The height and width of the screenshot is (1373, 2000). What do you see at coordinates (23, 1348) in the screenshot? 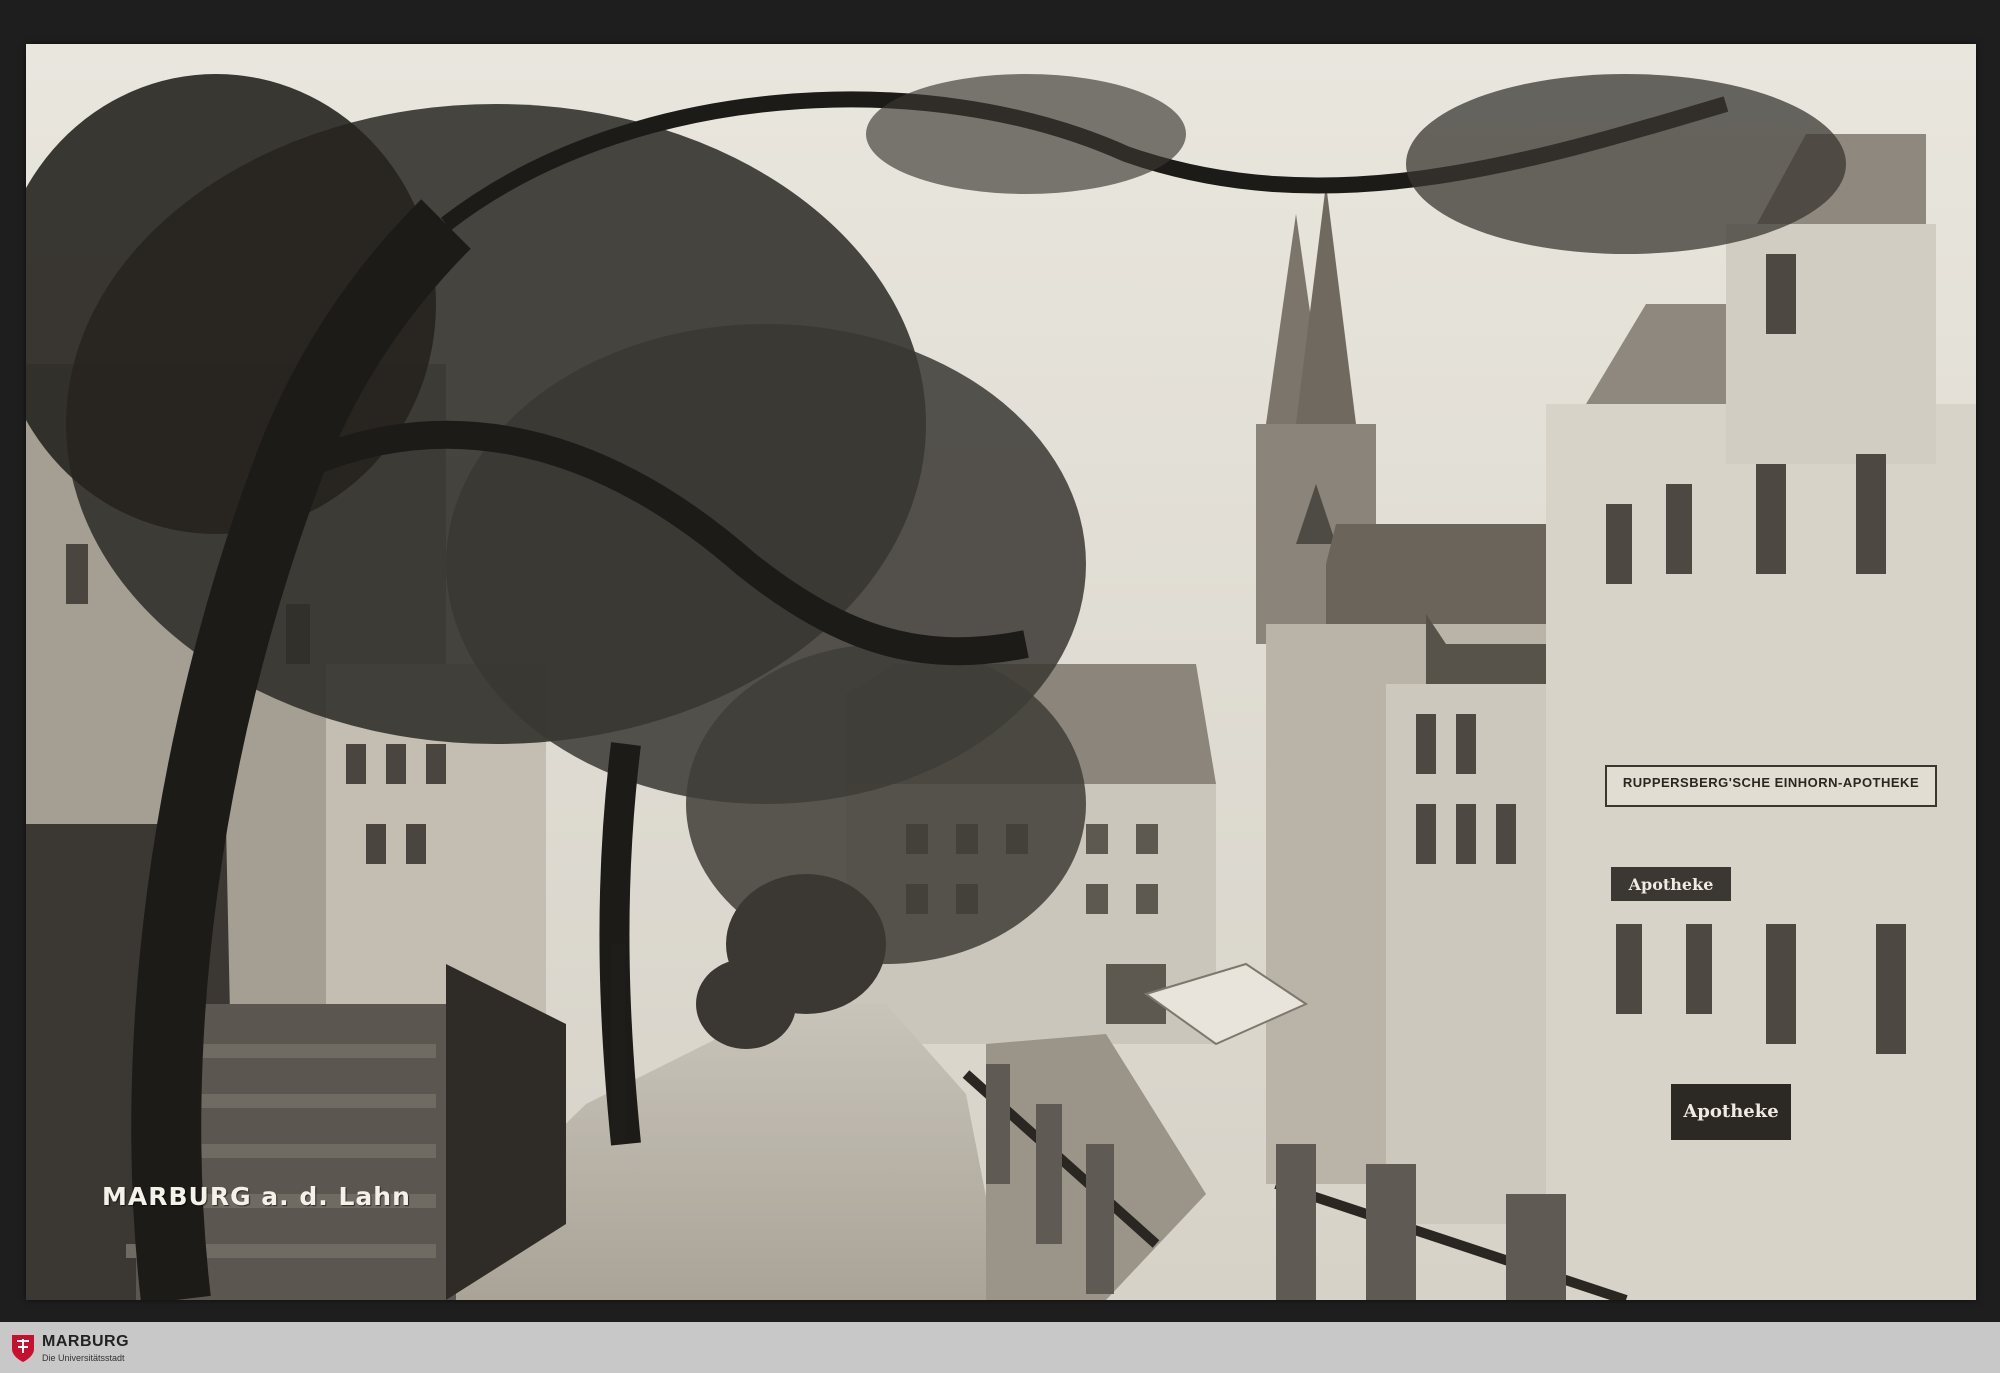
I see `marburg-crest-icon` at bounding box center [23, 1348].